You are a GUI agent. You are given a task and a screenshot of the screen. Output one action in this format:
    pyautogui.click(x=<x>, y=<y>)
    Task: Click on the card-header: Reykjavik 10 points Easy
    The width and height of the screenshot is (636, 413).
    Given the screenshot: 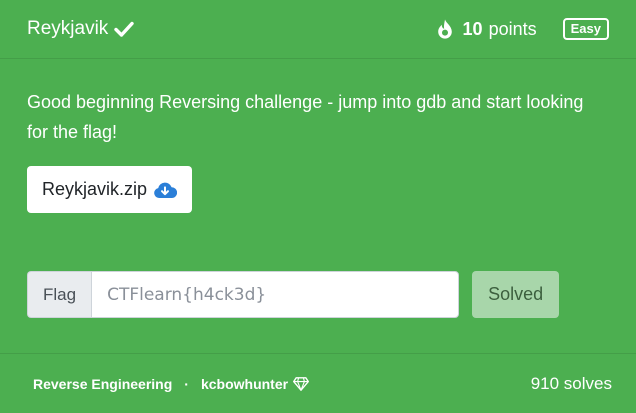 What is the action you would take?
    pyautogui.click(x=318, y=29)
    